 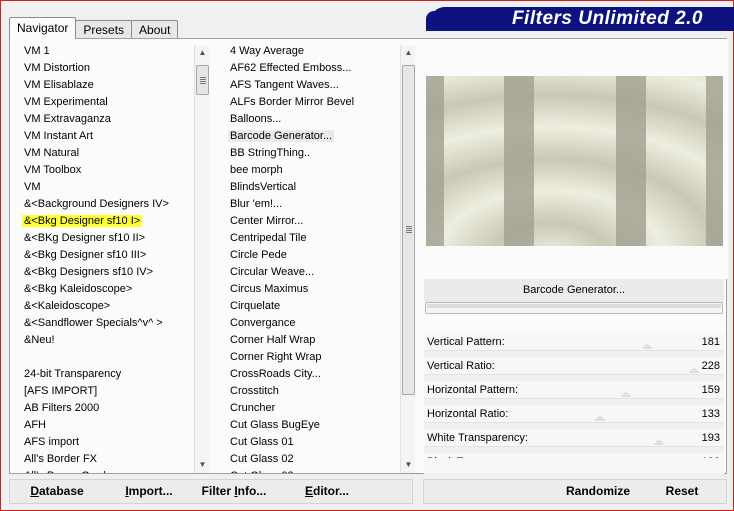 I want to click on parameter-label: Horizontal Ratio:, so click(x=468, y=414).